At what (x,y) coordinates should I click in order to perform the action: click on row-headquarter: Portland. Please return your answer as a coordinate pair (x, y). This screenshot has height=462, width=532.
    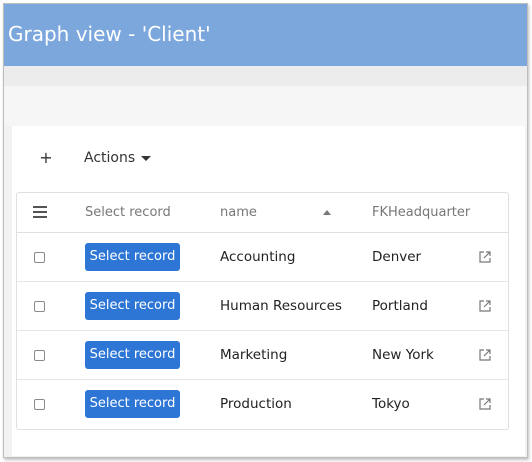
    Looking at the image, I should click on (400, 306).